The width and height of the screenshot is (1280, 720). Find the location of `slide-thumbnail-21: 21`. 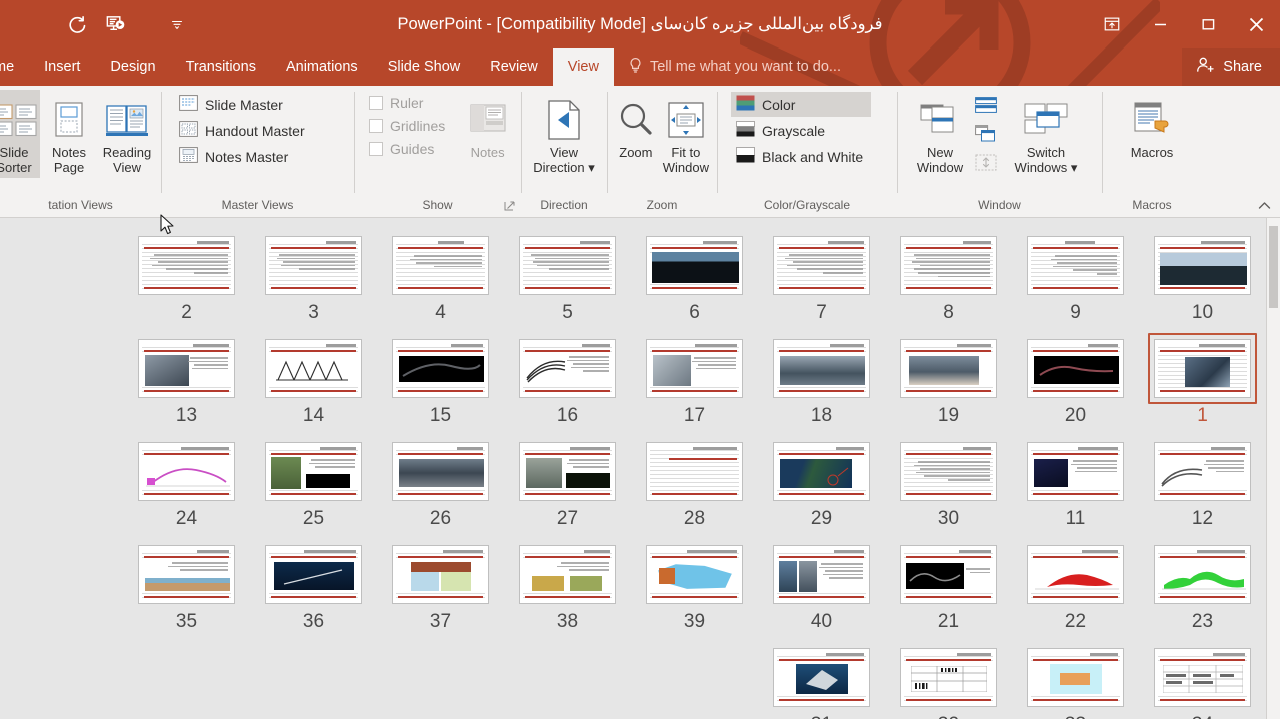

slide-thumbnail-21: 21 is located at coordinates (948, 586).